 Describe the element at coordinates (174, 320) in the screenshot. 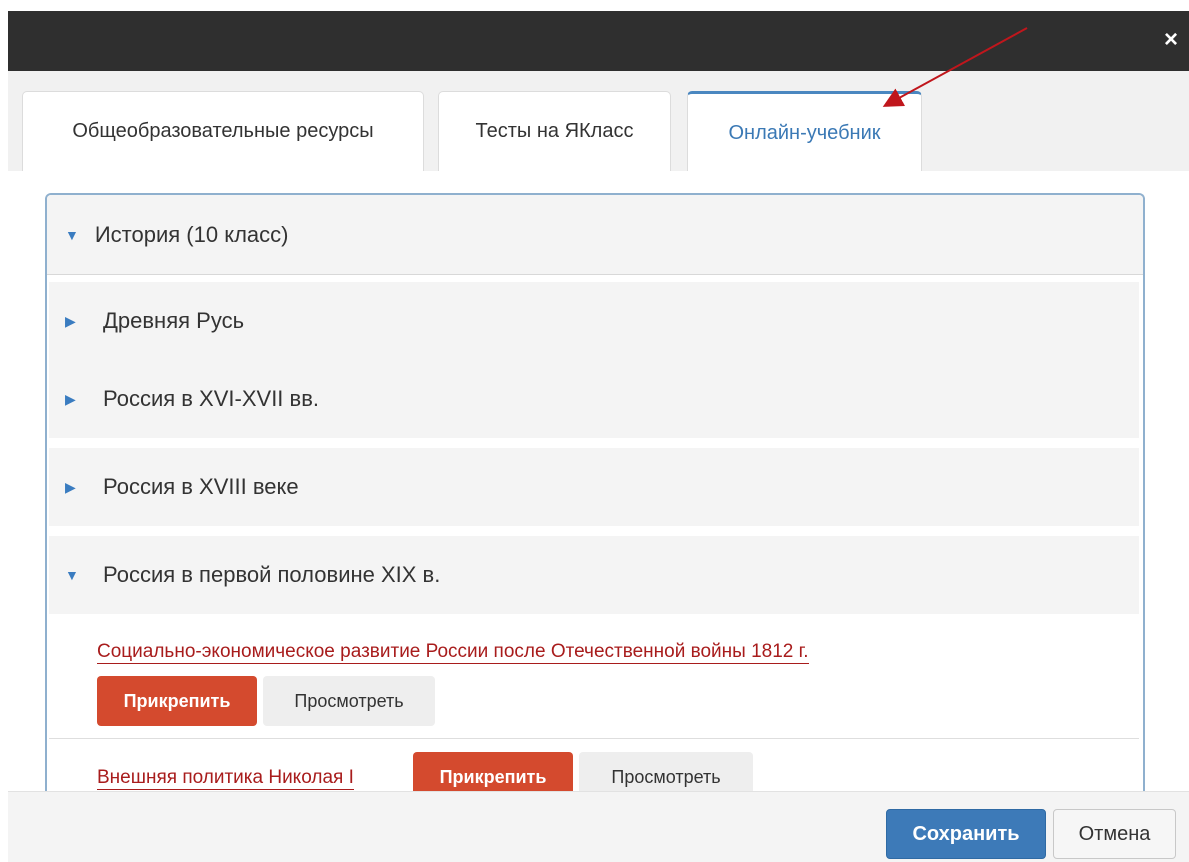

I see `tree-section-label: Древняя Русь` at that location.